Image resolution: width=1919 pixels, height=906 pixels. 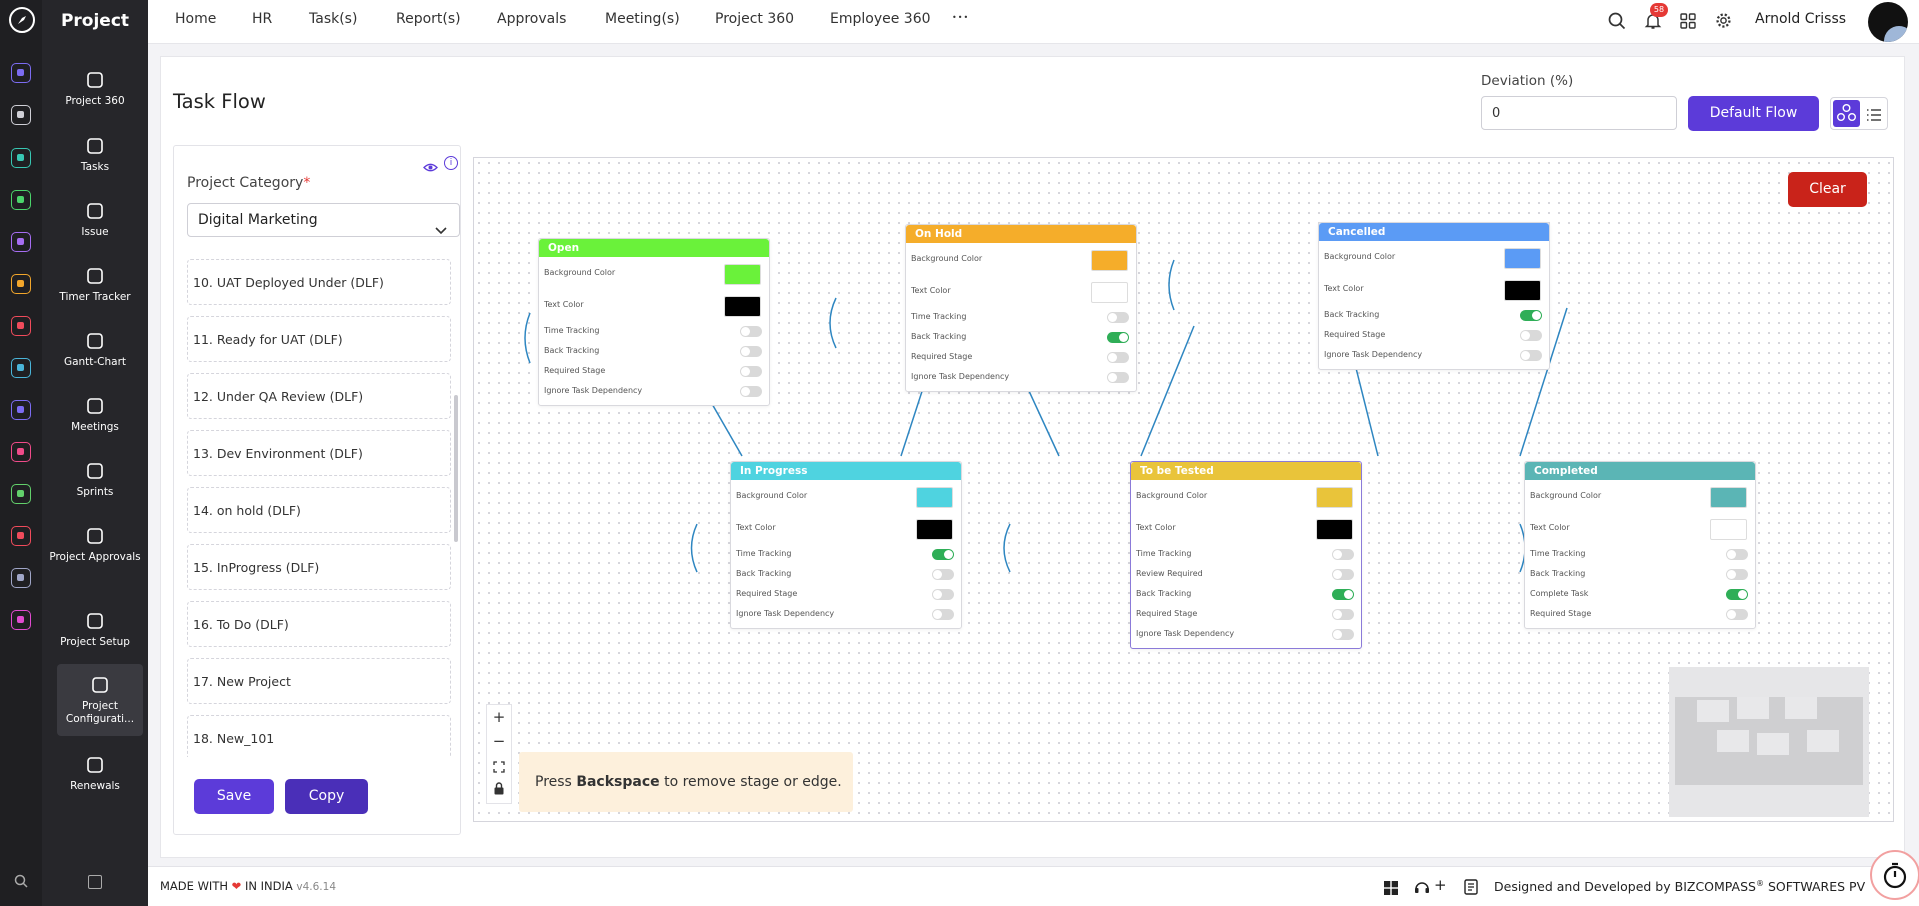 I want to click on stage-node-header: Completed, so click(x=1640, y=471).